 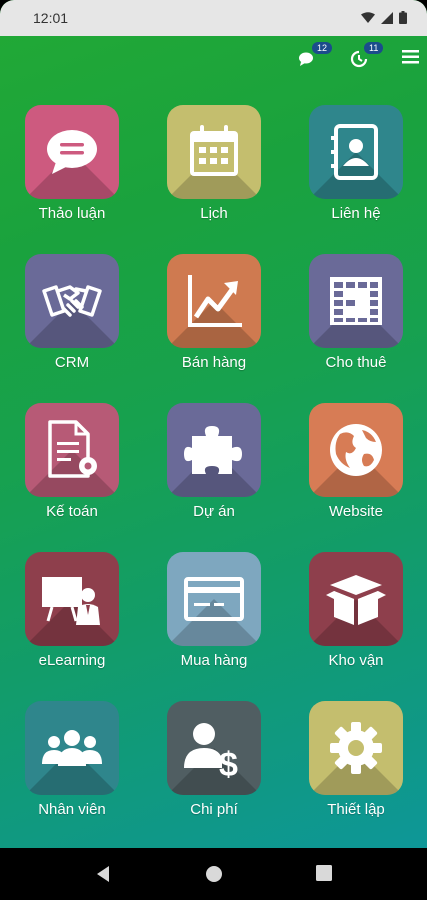 What do you see at coordinates (214, 809) in the screenshot?
I see `app-label: Chi phí` at bounding box center [214, 809].